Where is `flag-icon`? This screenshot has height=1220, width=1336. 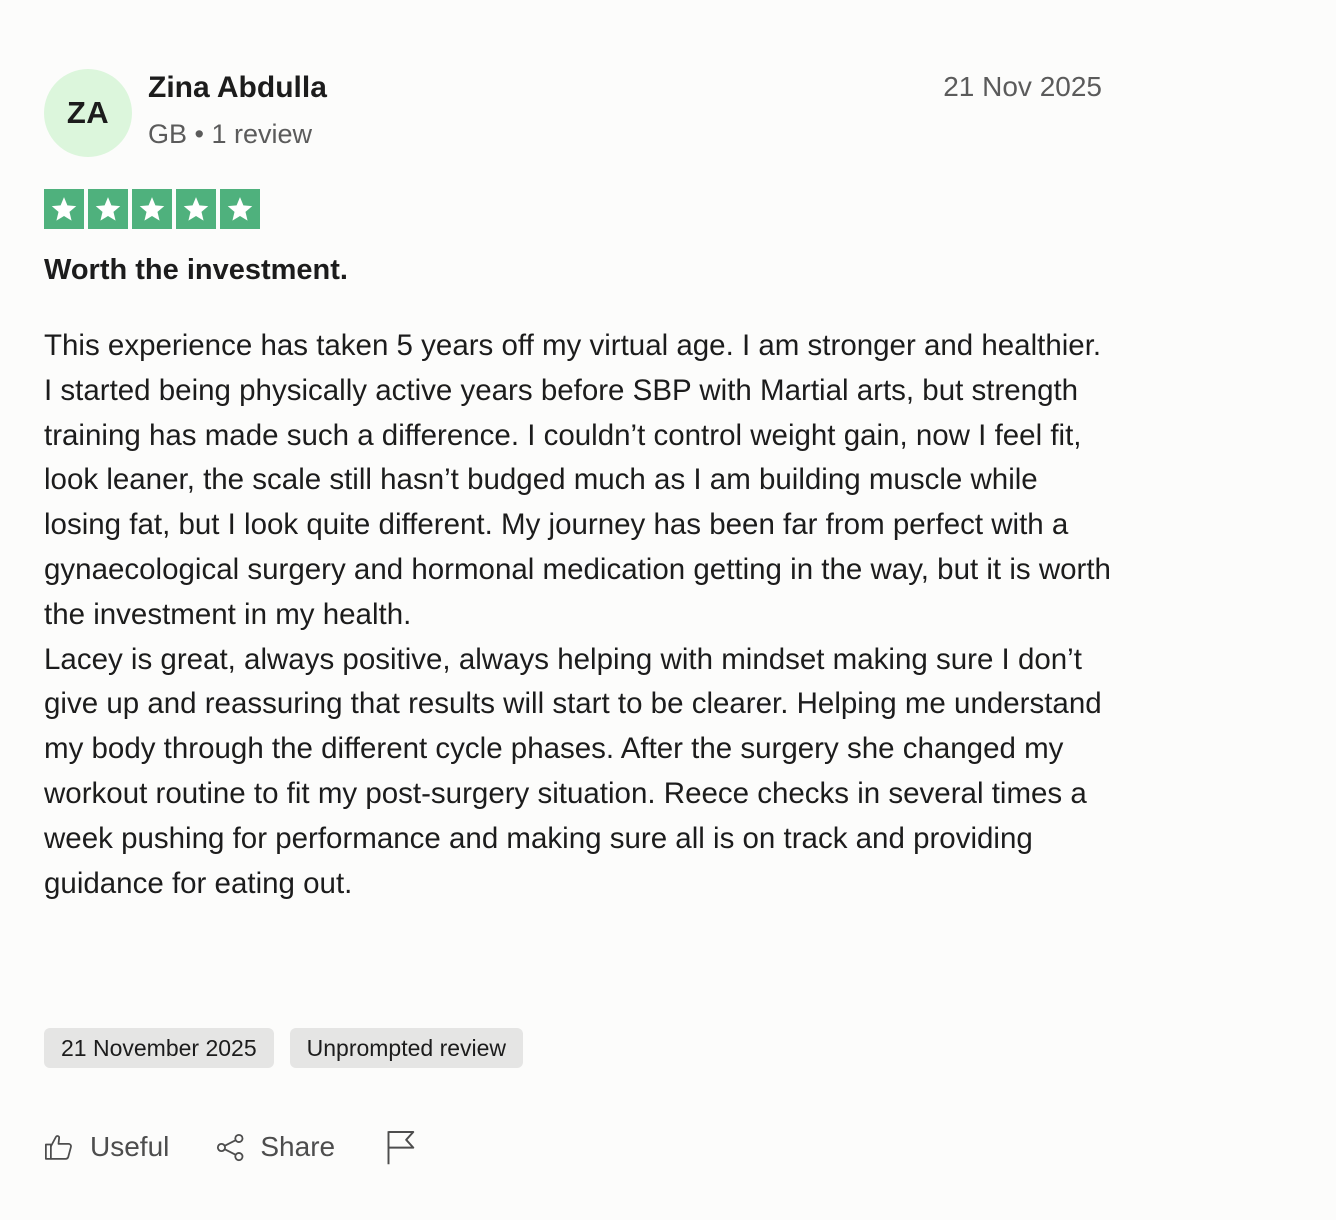 flag-icon is located at coordinates (400, 1147).